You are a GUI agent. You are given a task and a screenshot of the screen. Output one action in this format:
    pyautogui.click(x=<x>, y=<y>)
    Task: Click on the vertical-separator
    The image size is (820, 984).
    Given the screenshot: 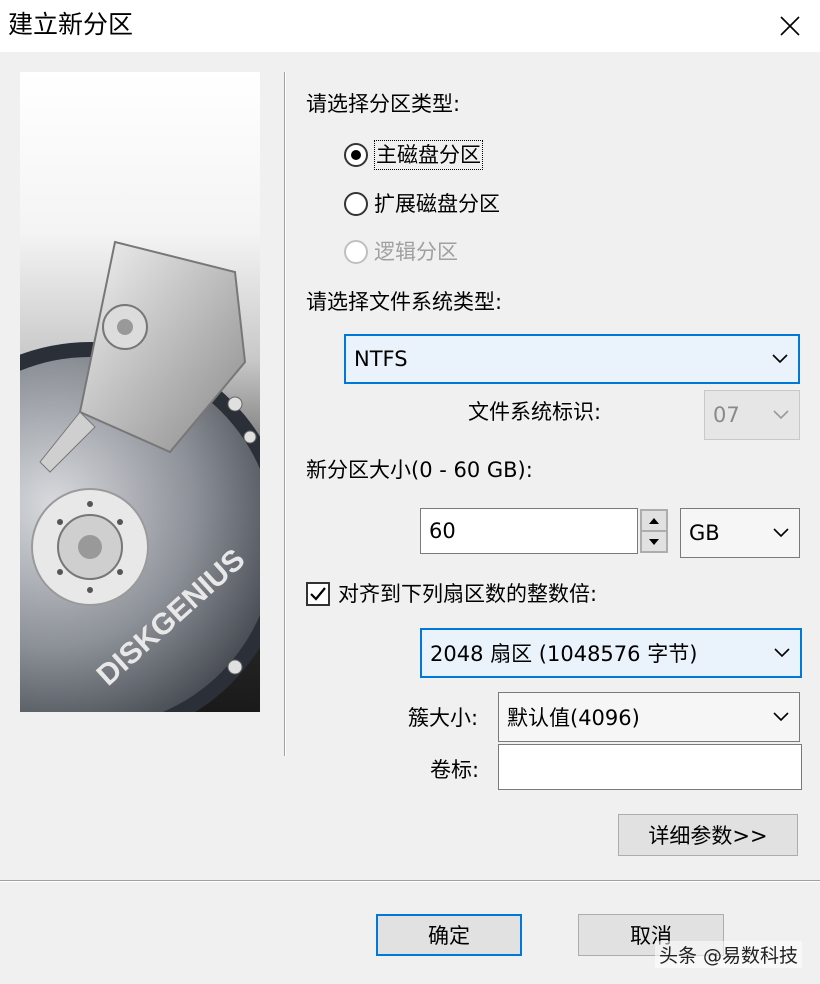 What is the action you would take?
    pyautogui.click(x=285, y=414)
    